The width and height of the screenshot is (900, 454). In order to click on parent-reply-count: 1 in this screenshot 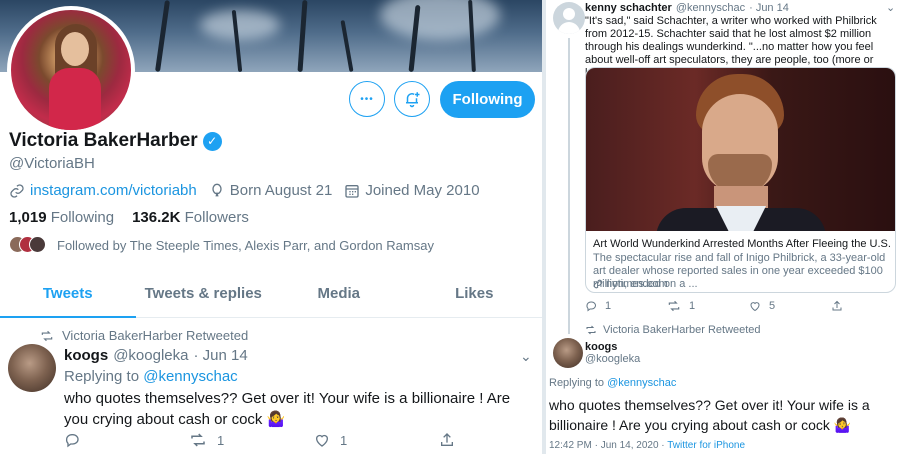, I will do `click(608, 306)`.